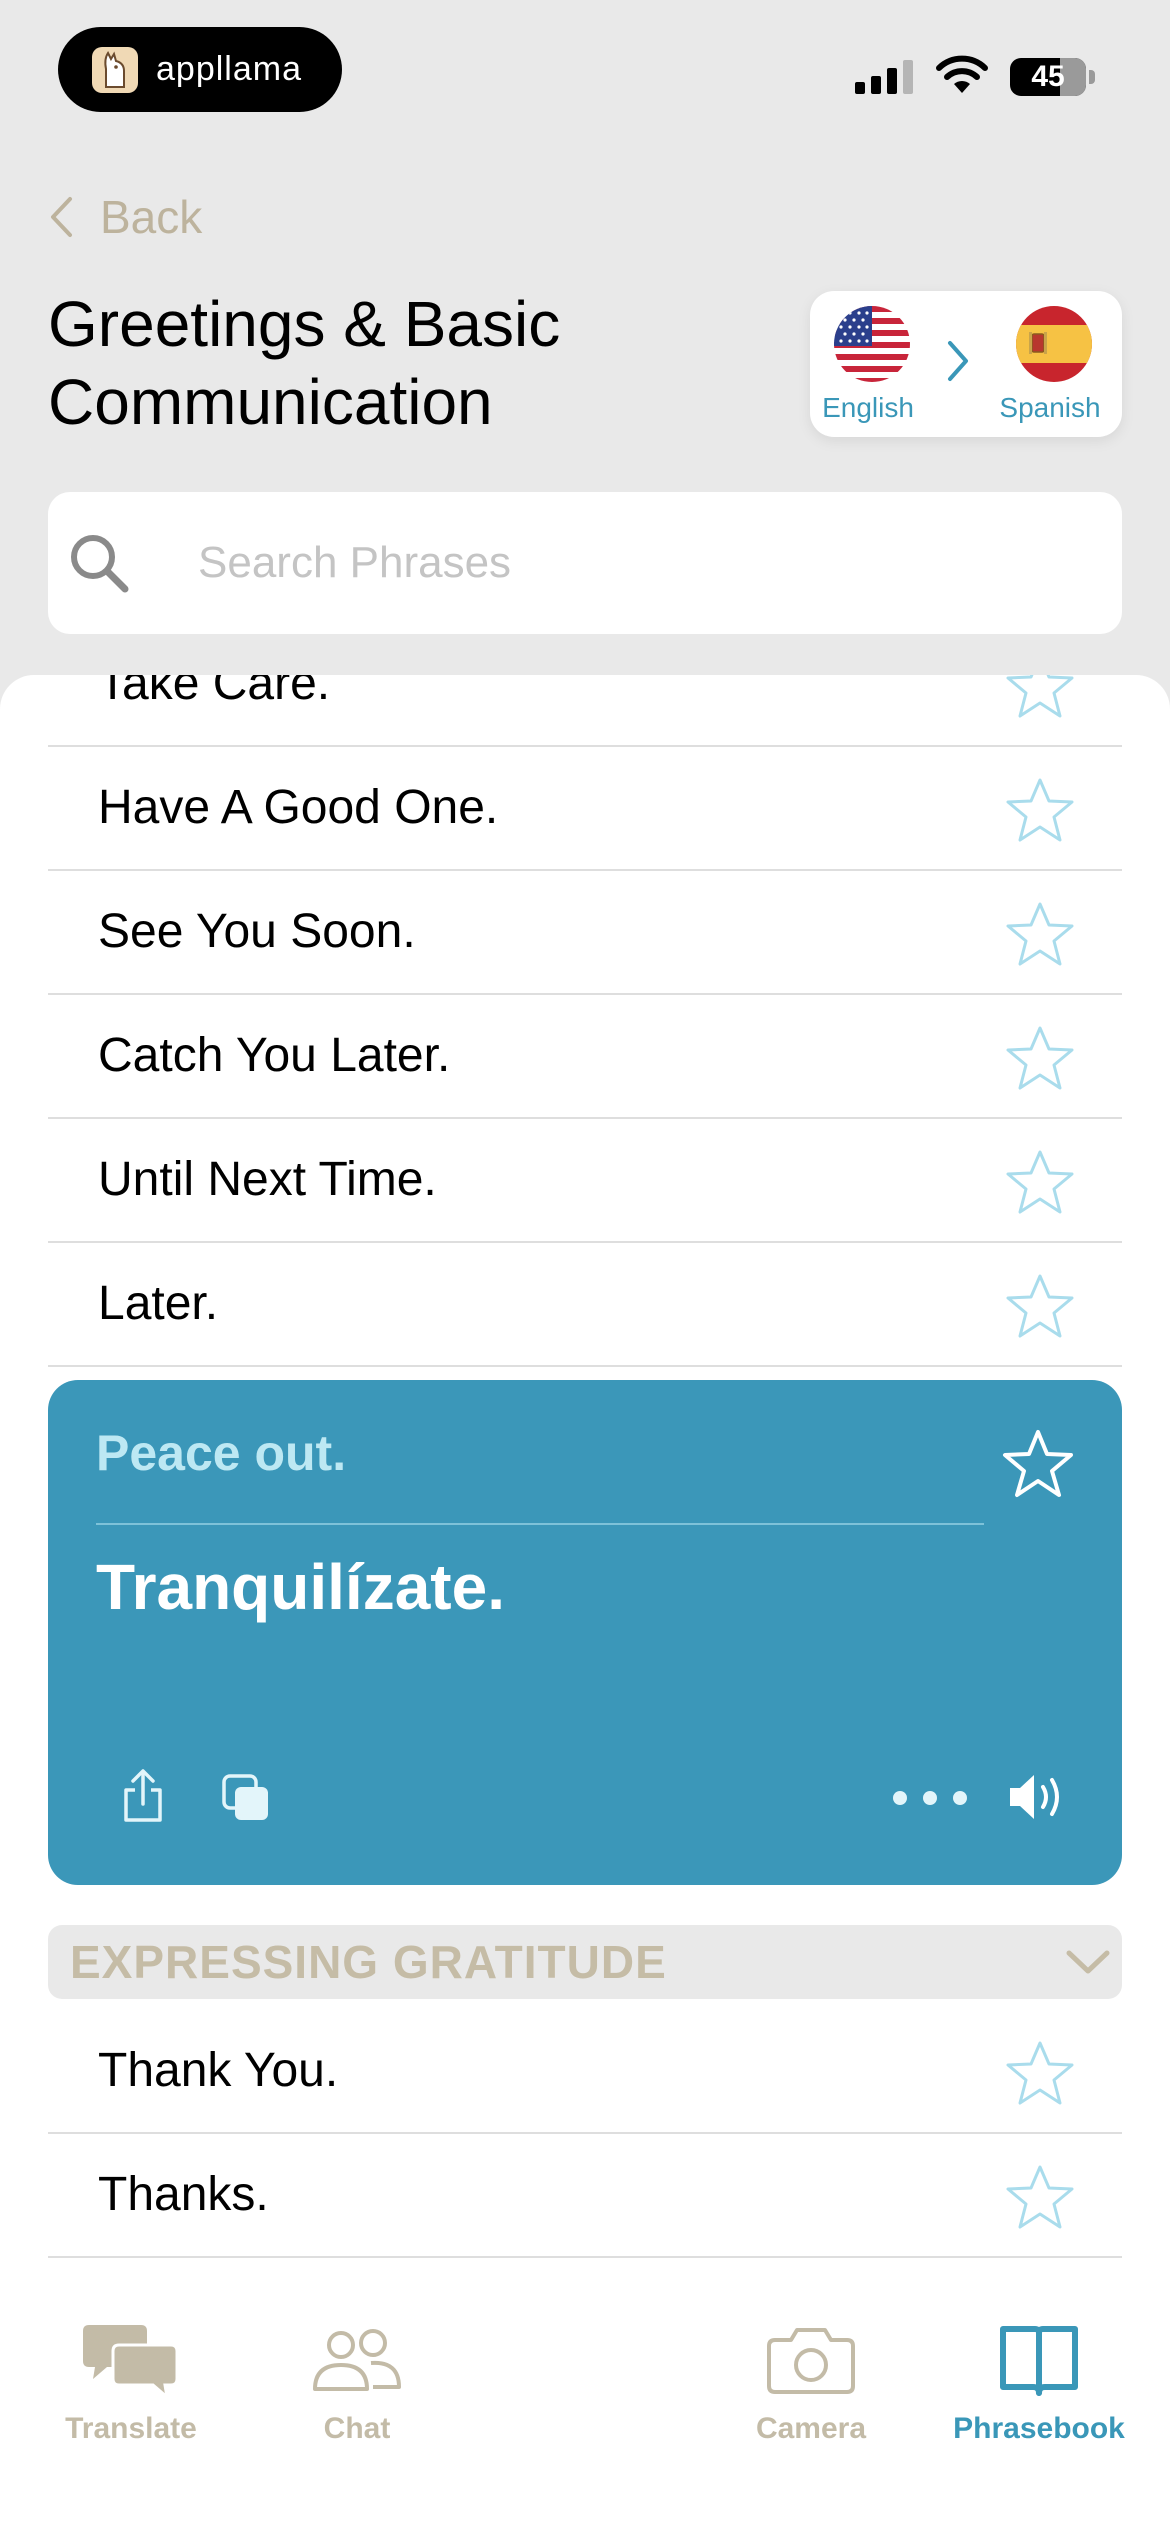  Describe the element at coordinates (143, 1798) in the screenshot. I see `share-icon` at that location.